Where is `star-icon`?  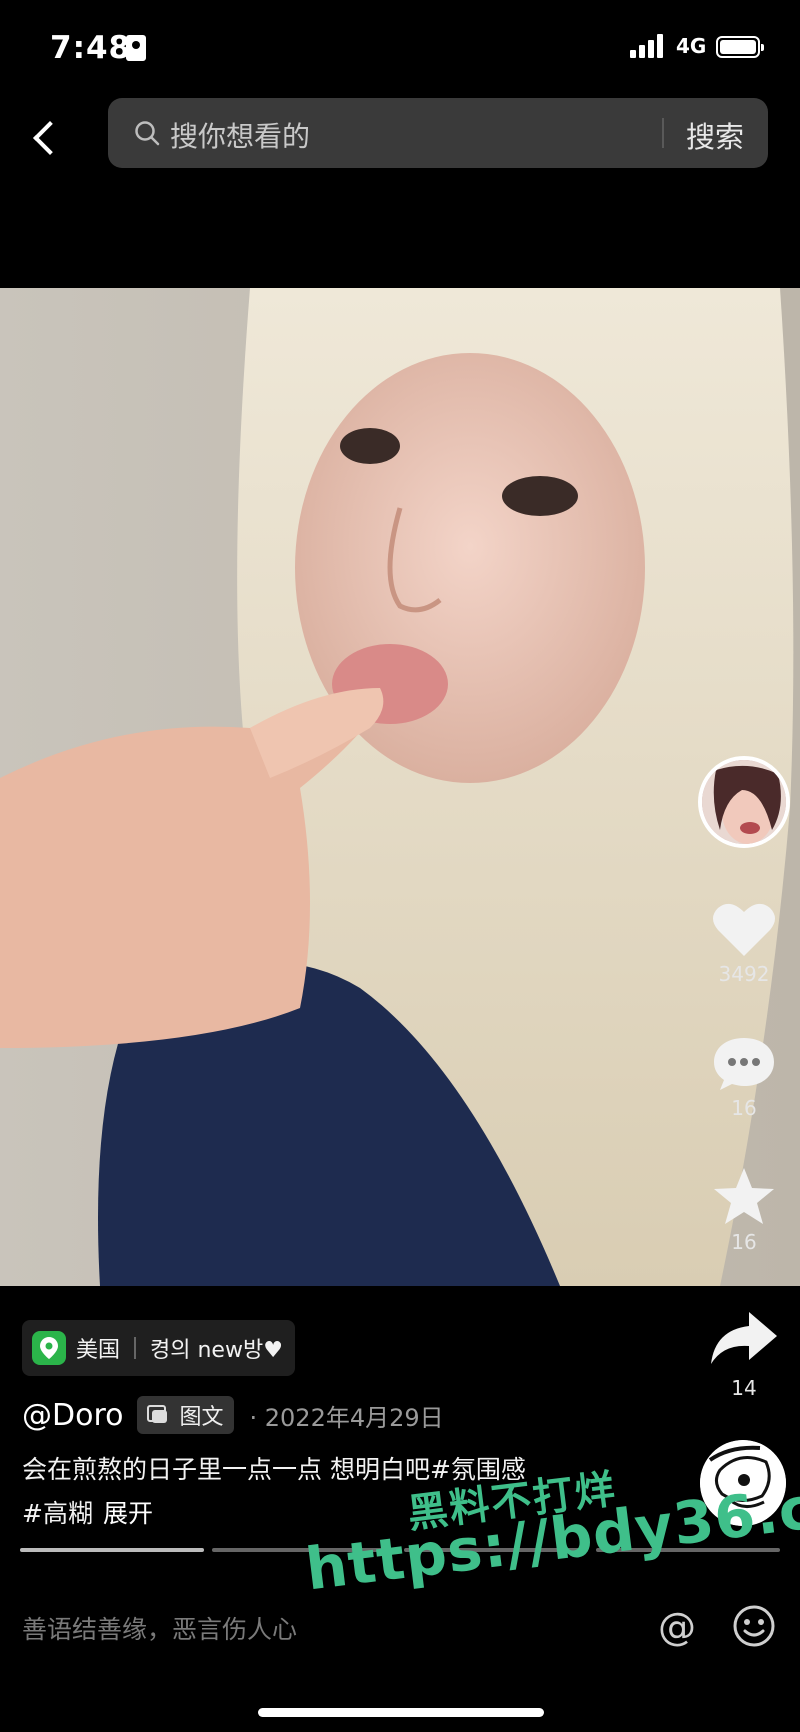 star-icon is located at coordinates (744, 1196).